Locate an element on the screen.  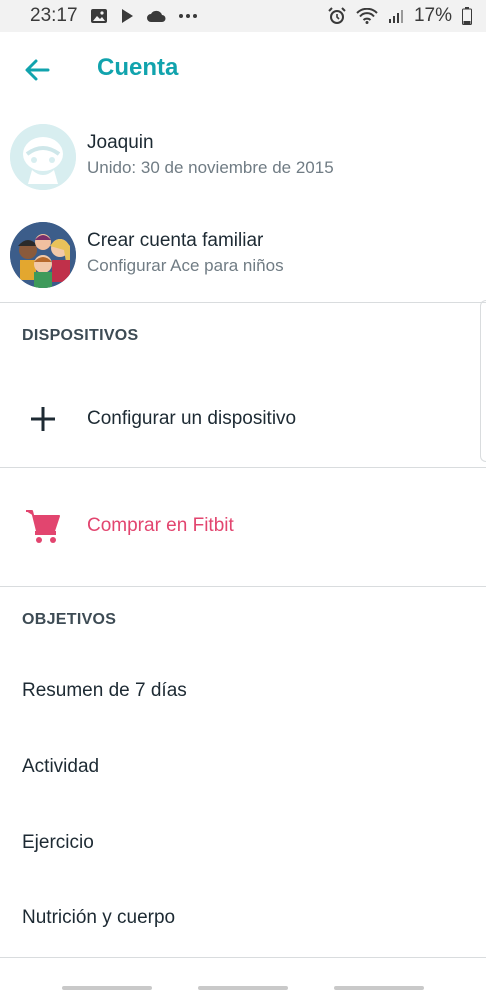
setup-device-button: Configurar un dispositivo is located at coordinates (243, 419).